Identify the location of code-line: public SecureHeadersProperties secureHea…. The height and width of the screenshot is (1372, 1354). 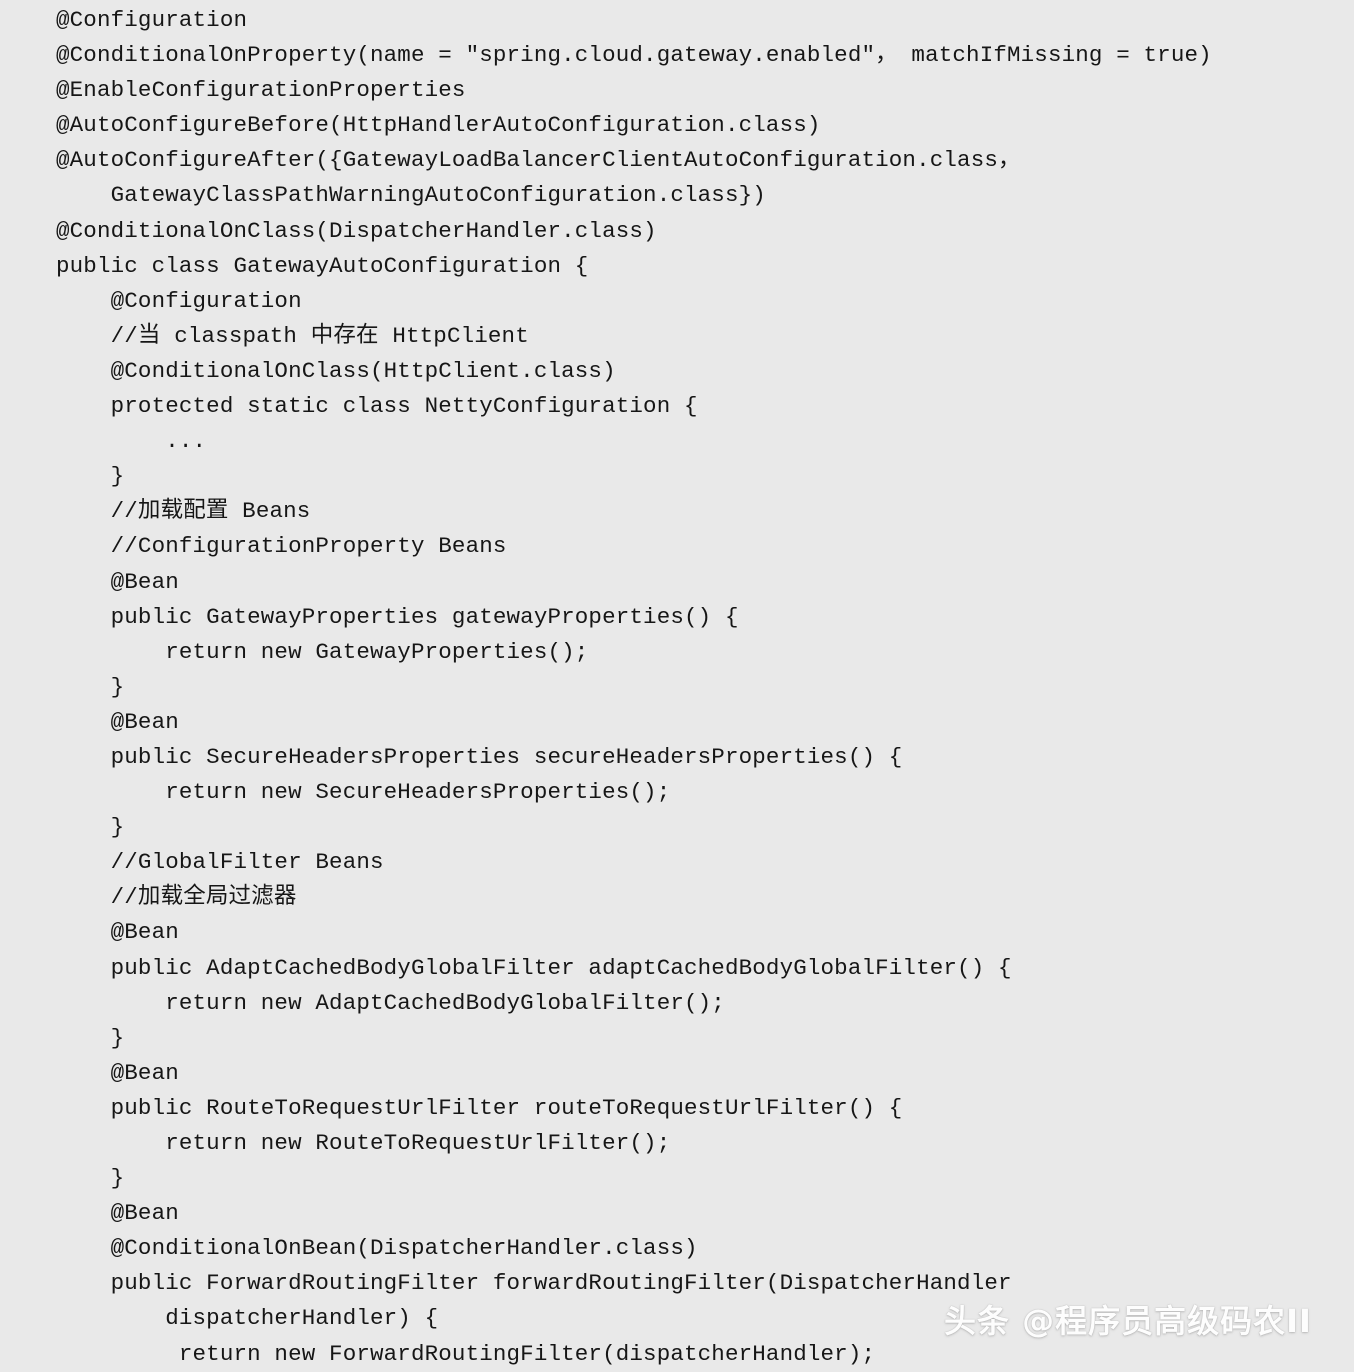
(479, 756).